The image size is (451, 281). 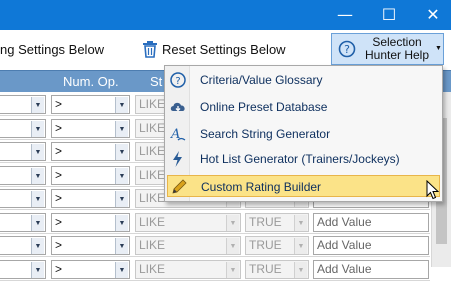 I want to click on menu-item-label: Custom Rating Builder, so click(x=261, y=187).